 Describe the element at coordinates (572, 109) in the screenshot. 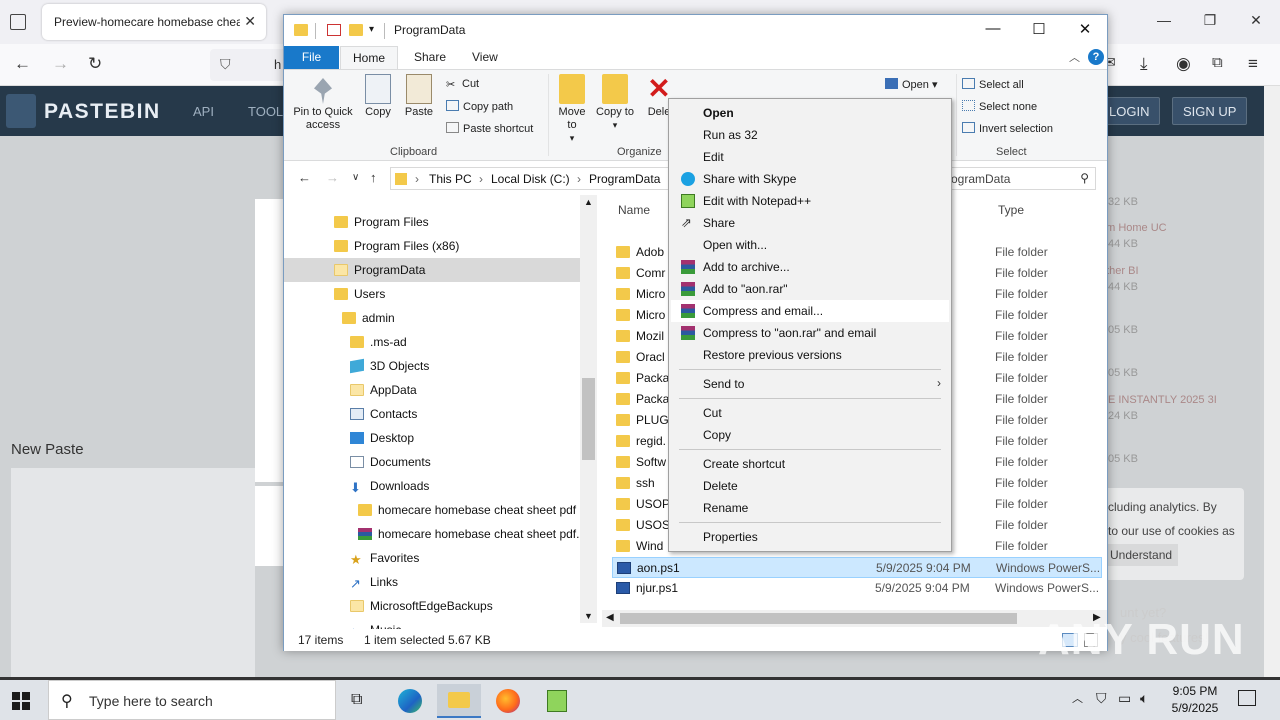

I see `move-to-button: Move to ▾` at that location.